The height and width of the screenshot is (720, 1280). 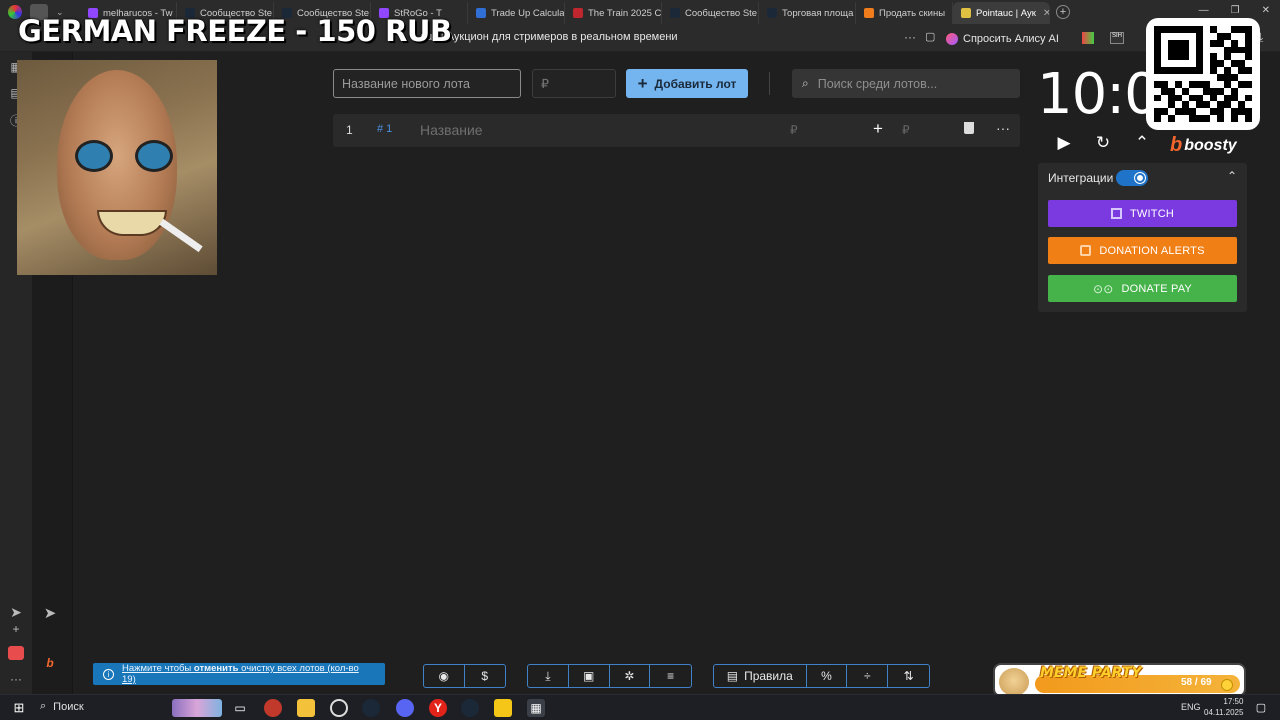 What do you see at coordinates (451, 130) in the screenshot?
I see `lot-name-input: Название` at bounding box center [451, 130].